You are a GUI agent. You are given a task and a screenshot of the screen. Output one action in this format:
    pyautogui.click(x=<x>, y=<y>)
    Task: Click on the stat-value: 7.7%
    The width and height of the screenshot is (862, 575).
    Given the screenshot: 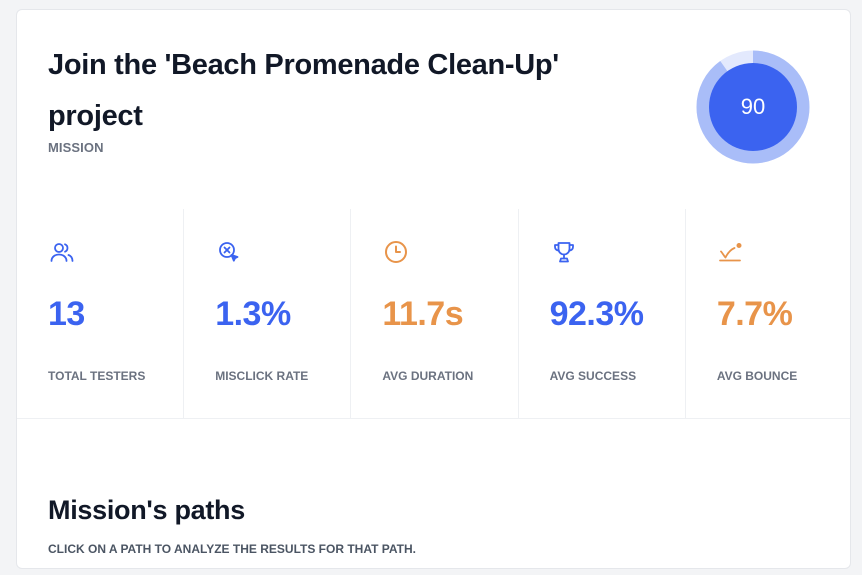 What is the action you would take?
    pyautogui.click(x=754, y=314)
    